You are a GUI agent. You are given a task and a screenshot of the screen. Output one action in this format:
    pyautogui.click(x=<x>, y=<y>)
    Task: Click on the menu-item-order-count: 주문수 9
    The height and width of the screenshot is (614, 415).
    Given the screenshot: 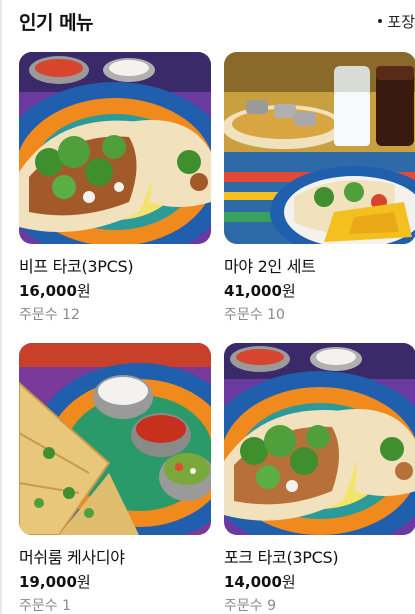 What is the action you would take?
    pyautogui.click(x=250, y=606)
    